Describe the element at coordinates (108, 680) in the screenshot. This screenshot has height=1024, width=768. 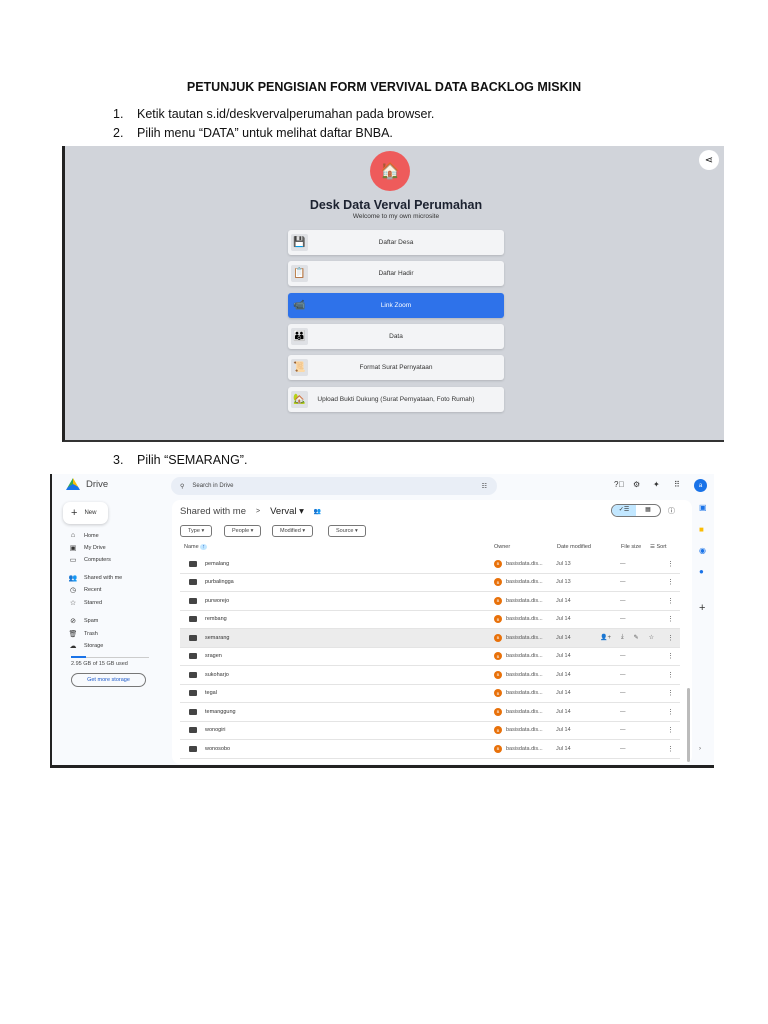
I see `get-more-storage-button: Get more storage` at that location.